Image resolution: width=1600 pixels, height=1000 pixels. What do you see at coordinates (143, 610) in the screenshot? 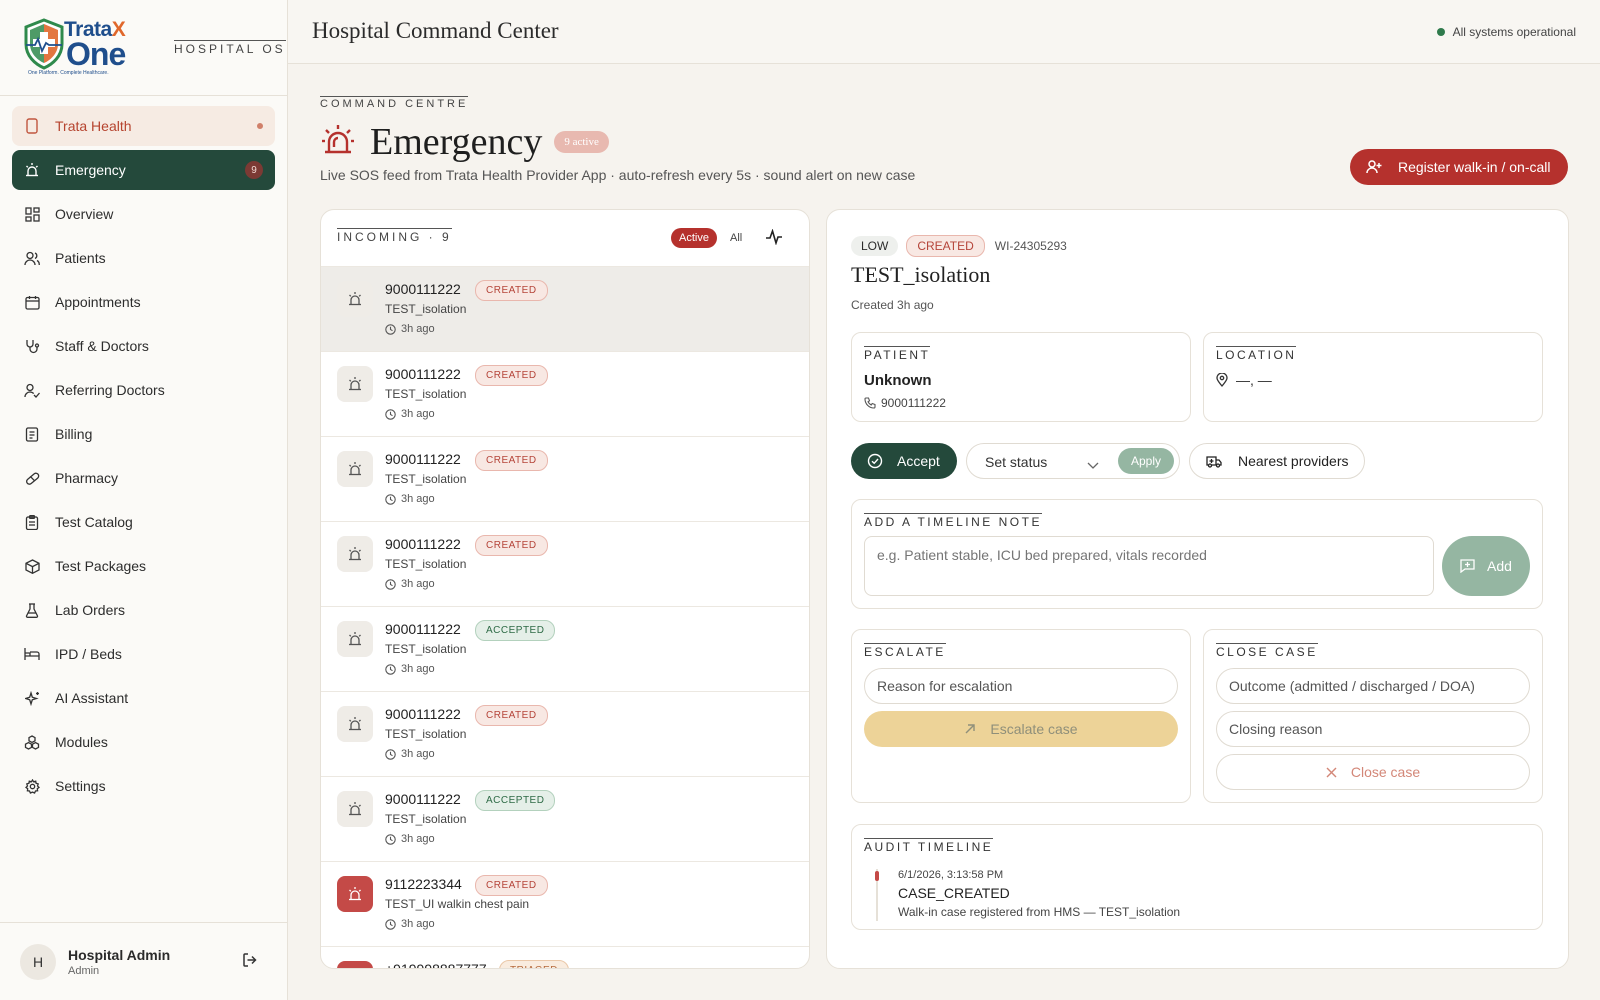
I see `sidebar-item-lab-orders: Lab Orders` at bounding box center [143, 610].